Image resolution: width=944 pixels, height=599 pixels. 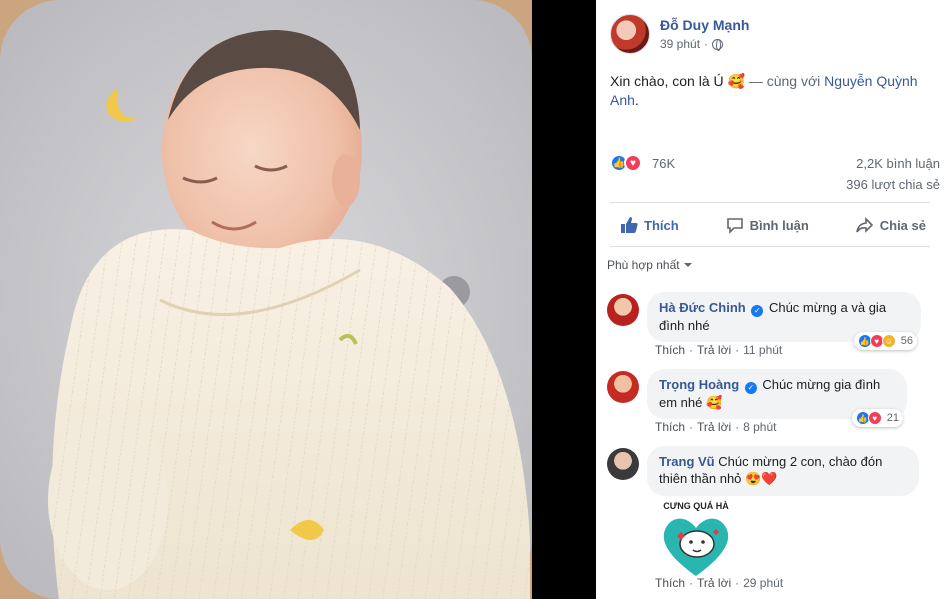 What do you see at coordinates (663, 163) in the screenshot?
I see `reactions-count: 76K` at bounding box center [663, 163].